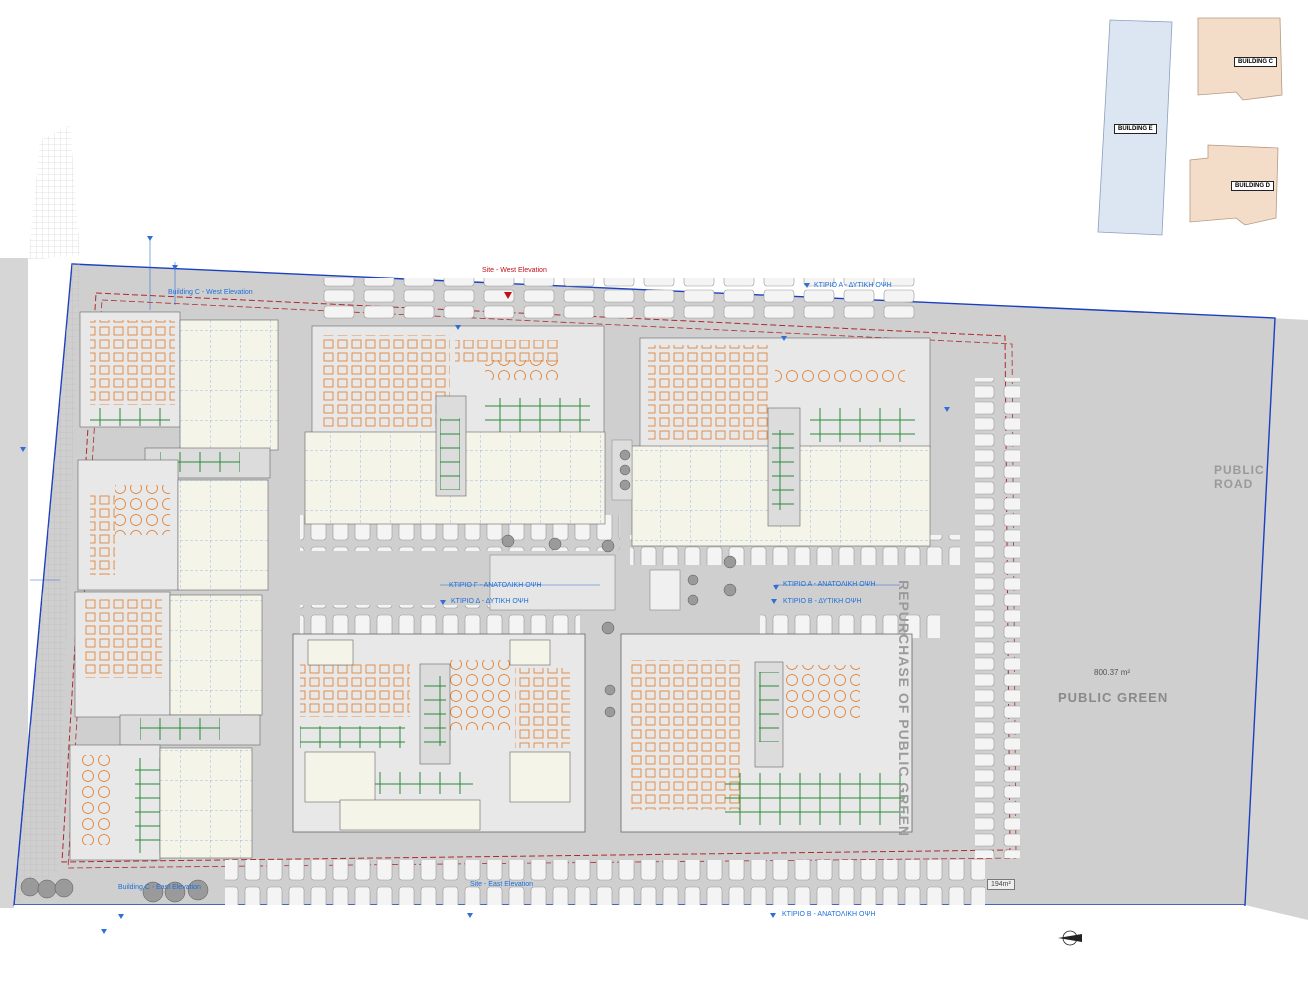 This screenshot has height=981, width=1308. Describe the element at coordinates (1001, 884) in the screenshot. I see `small-area-label: 194m²` at that location.